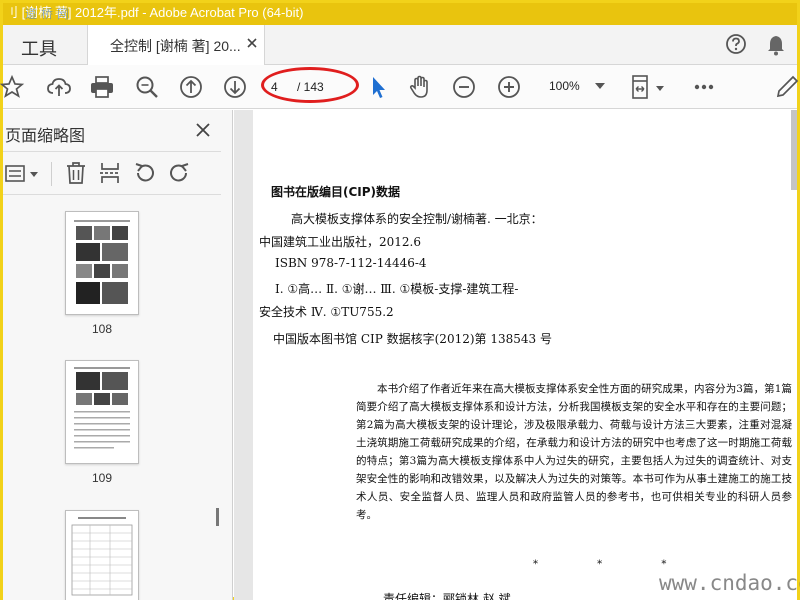  I want to click on next-page-icon, so click(235, 87).